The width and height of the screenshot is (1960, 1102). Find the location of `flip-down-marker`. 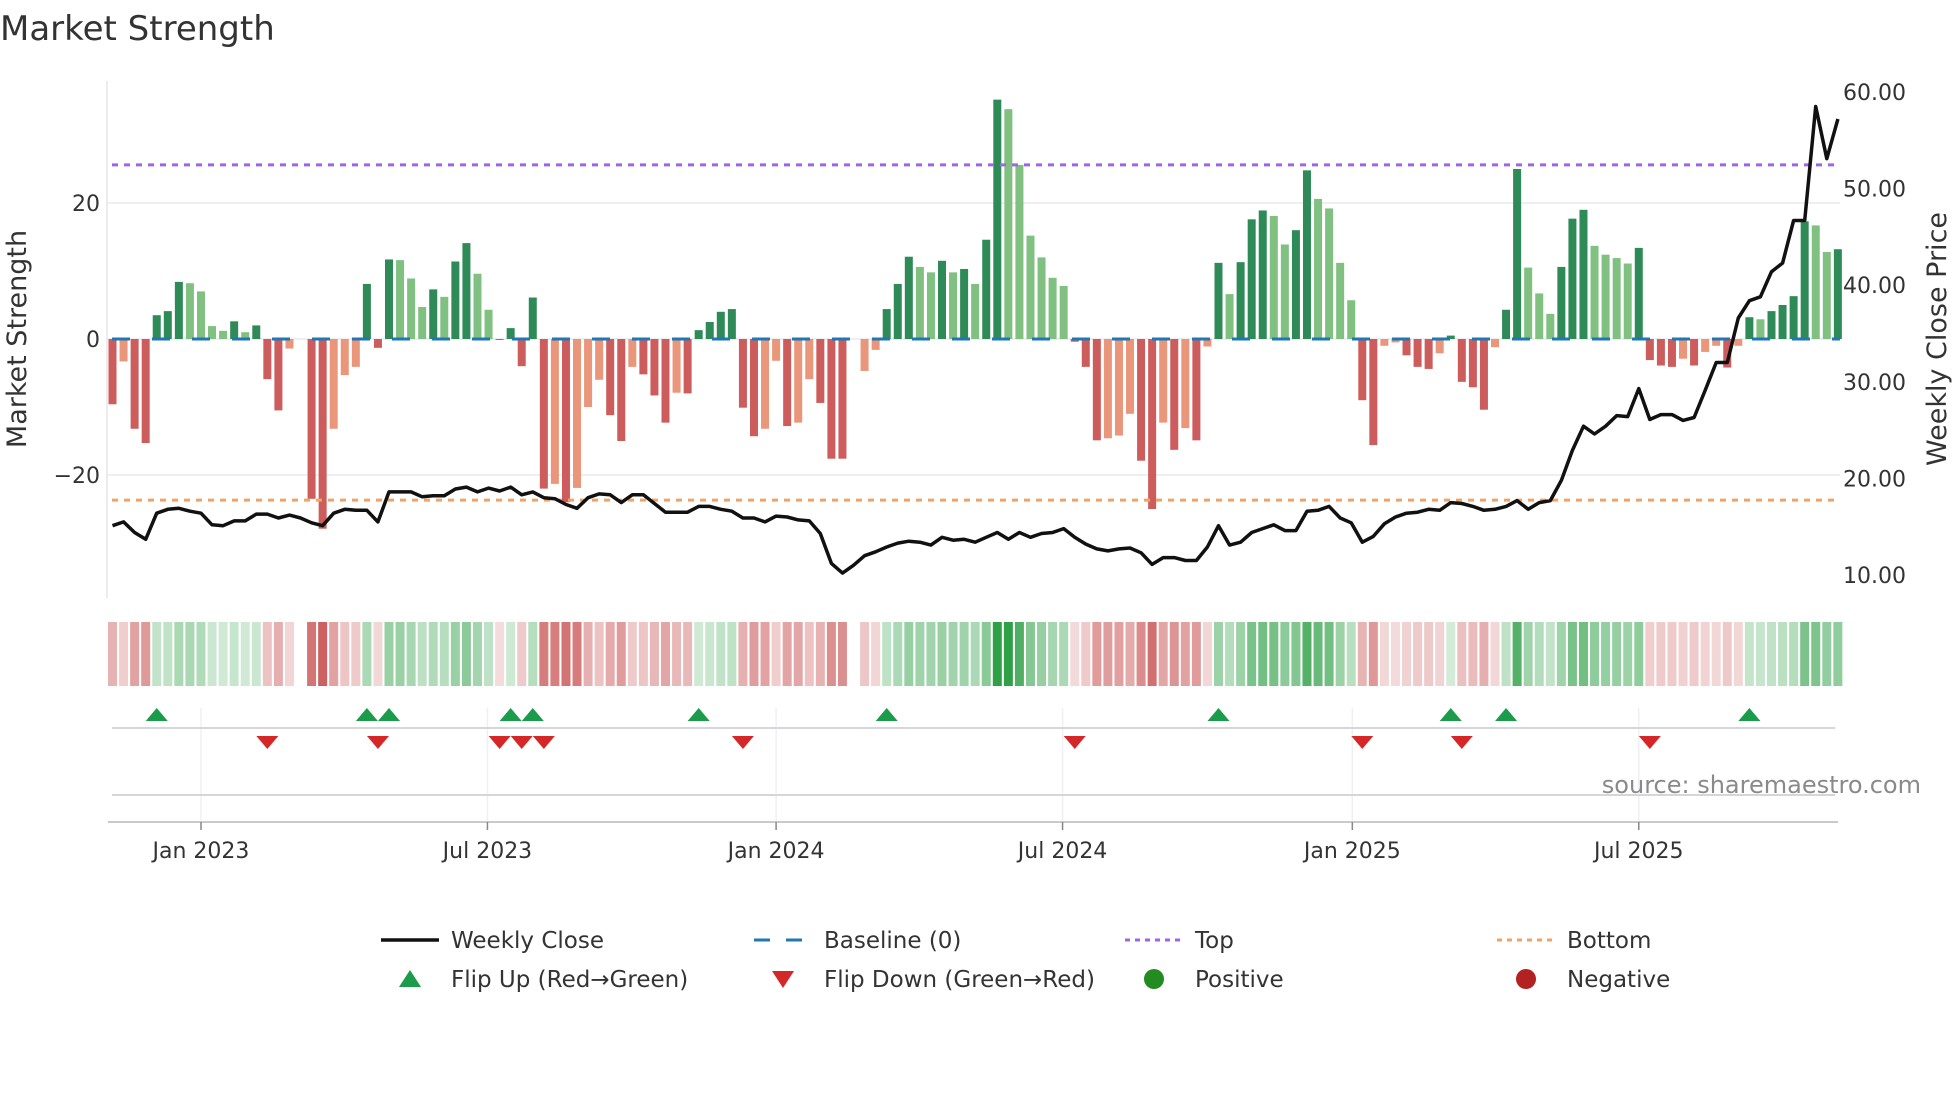

flip-down-marker is located at coordinates (521, 742).